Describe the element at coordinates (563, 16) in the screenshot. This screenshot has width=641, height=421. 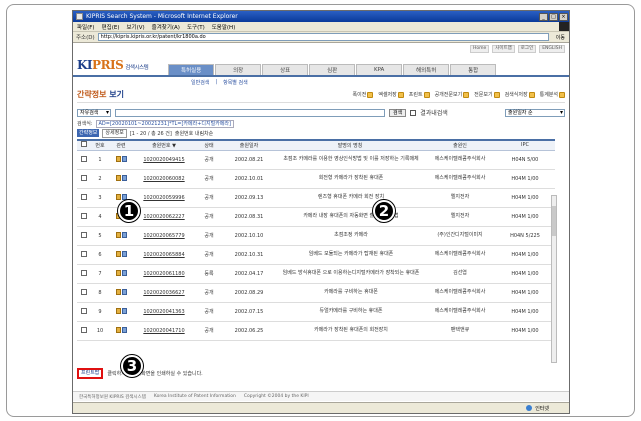
I see `close-button: ×` at that location.